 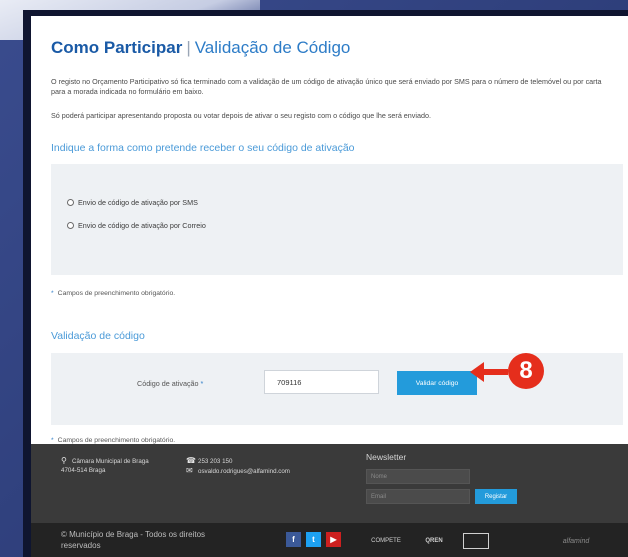 What do you see at coordinates (110, 461) in the screenshot?
I see `footer-address-line1: Câmara Municipal de Braga` at bounding box center [110, 461].